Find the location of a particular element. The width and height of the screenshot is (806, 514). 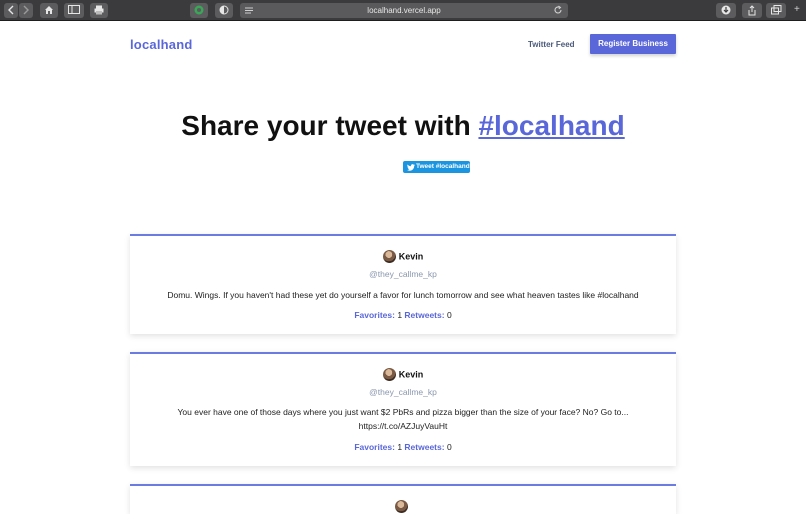

site-logo: localhand is located at coordinates (161, 44).